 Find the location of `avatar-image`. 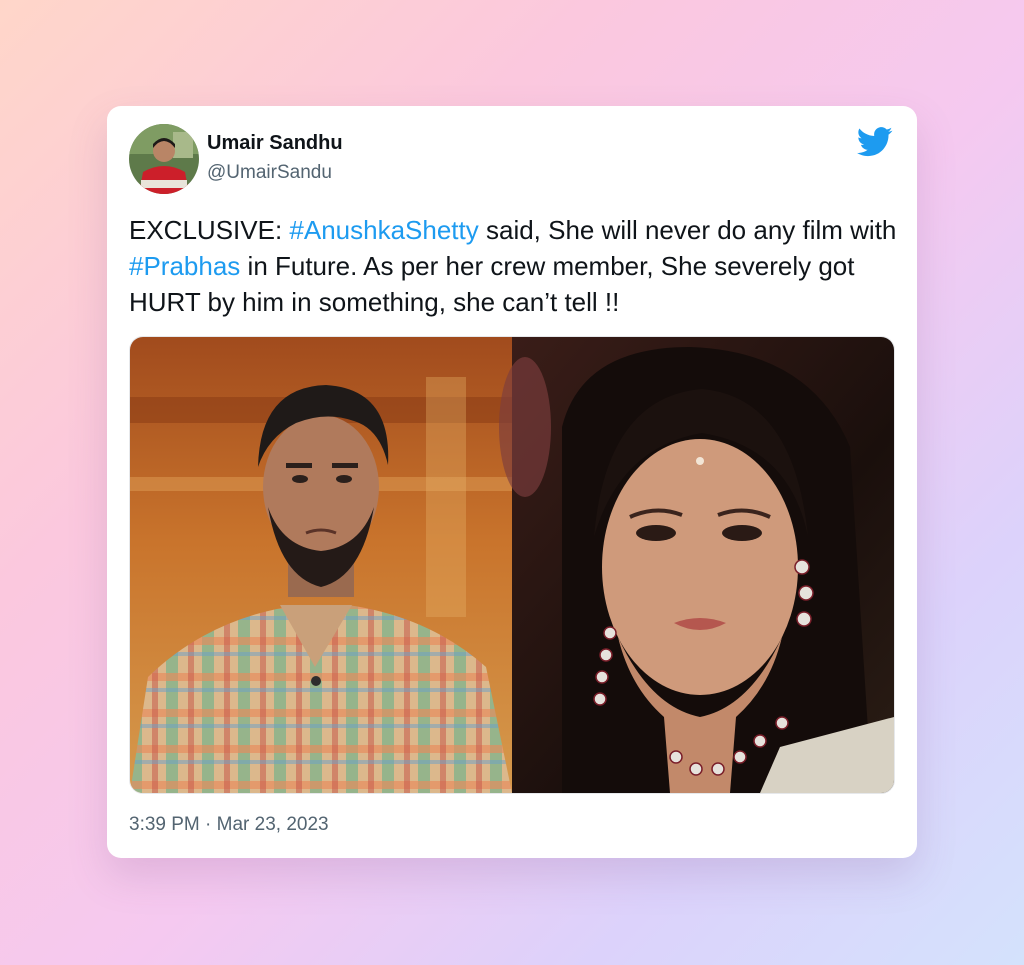

avatar-image is located at coordinates (164, 159).